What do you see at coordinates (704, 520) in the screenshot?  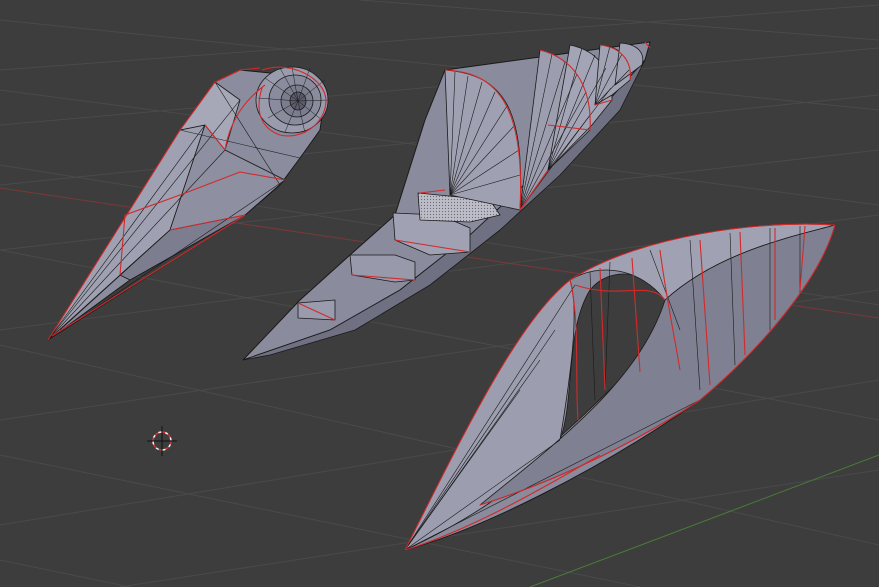 I see `y-axis-line` at bounding box center [704, 520].